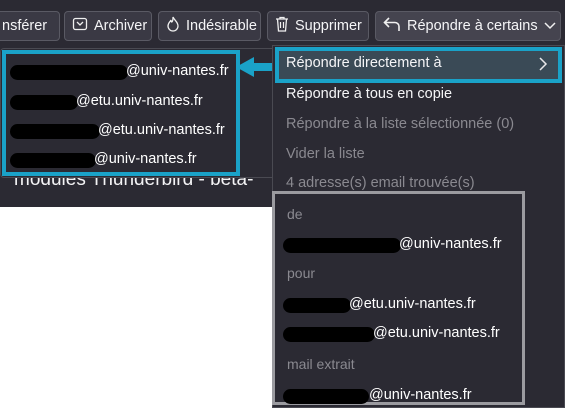 Image resolution: width=565 pixels, height=408 pixels. Describe the element at coordinates (325, 154) in the screenshot. I see `menu-item-clear-list: Vider la liste` at that location.